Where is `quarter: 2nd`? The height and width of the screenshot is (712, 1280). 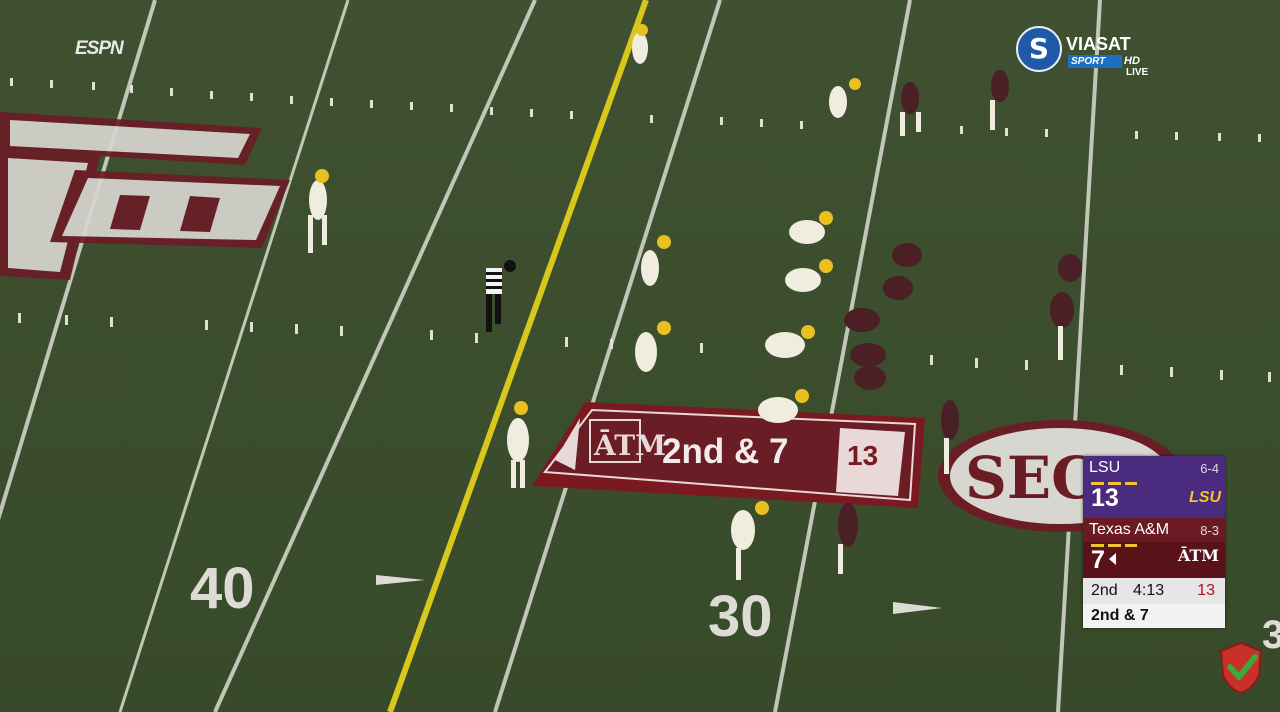
quarter: 2nd is located at coordinates (1104, 590).